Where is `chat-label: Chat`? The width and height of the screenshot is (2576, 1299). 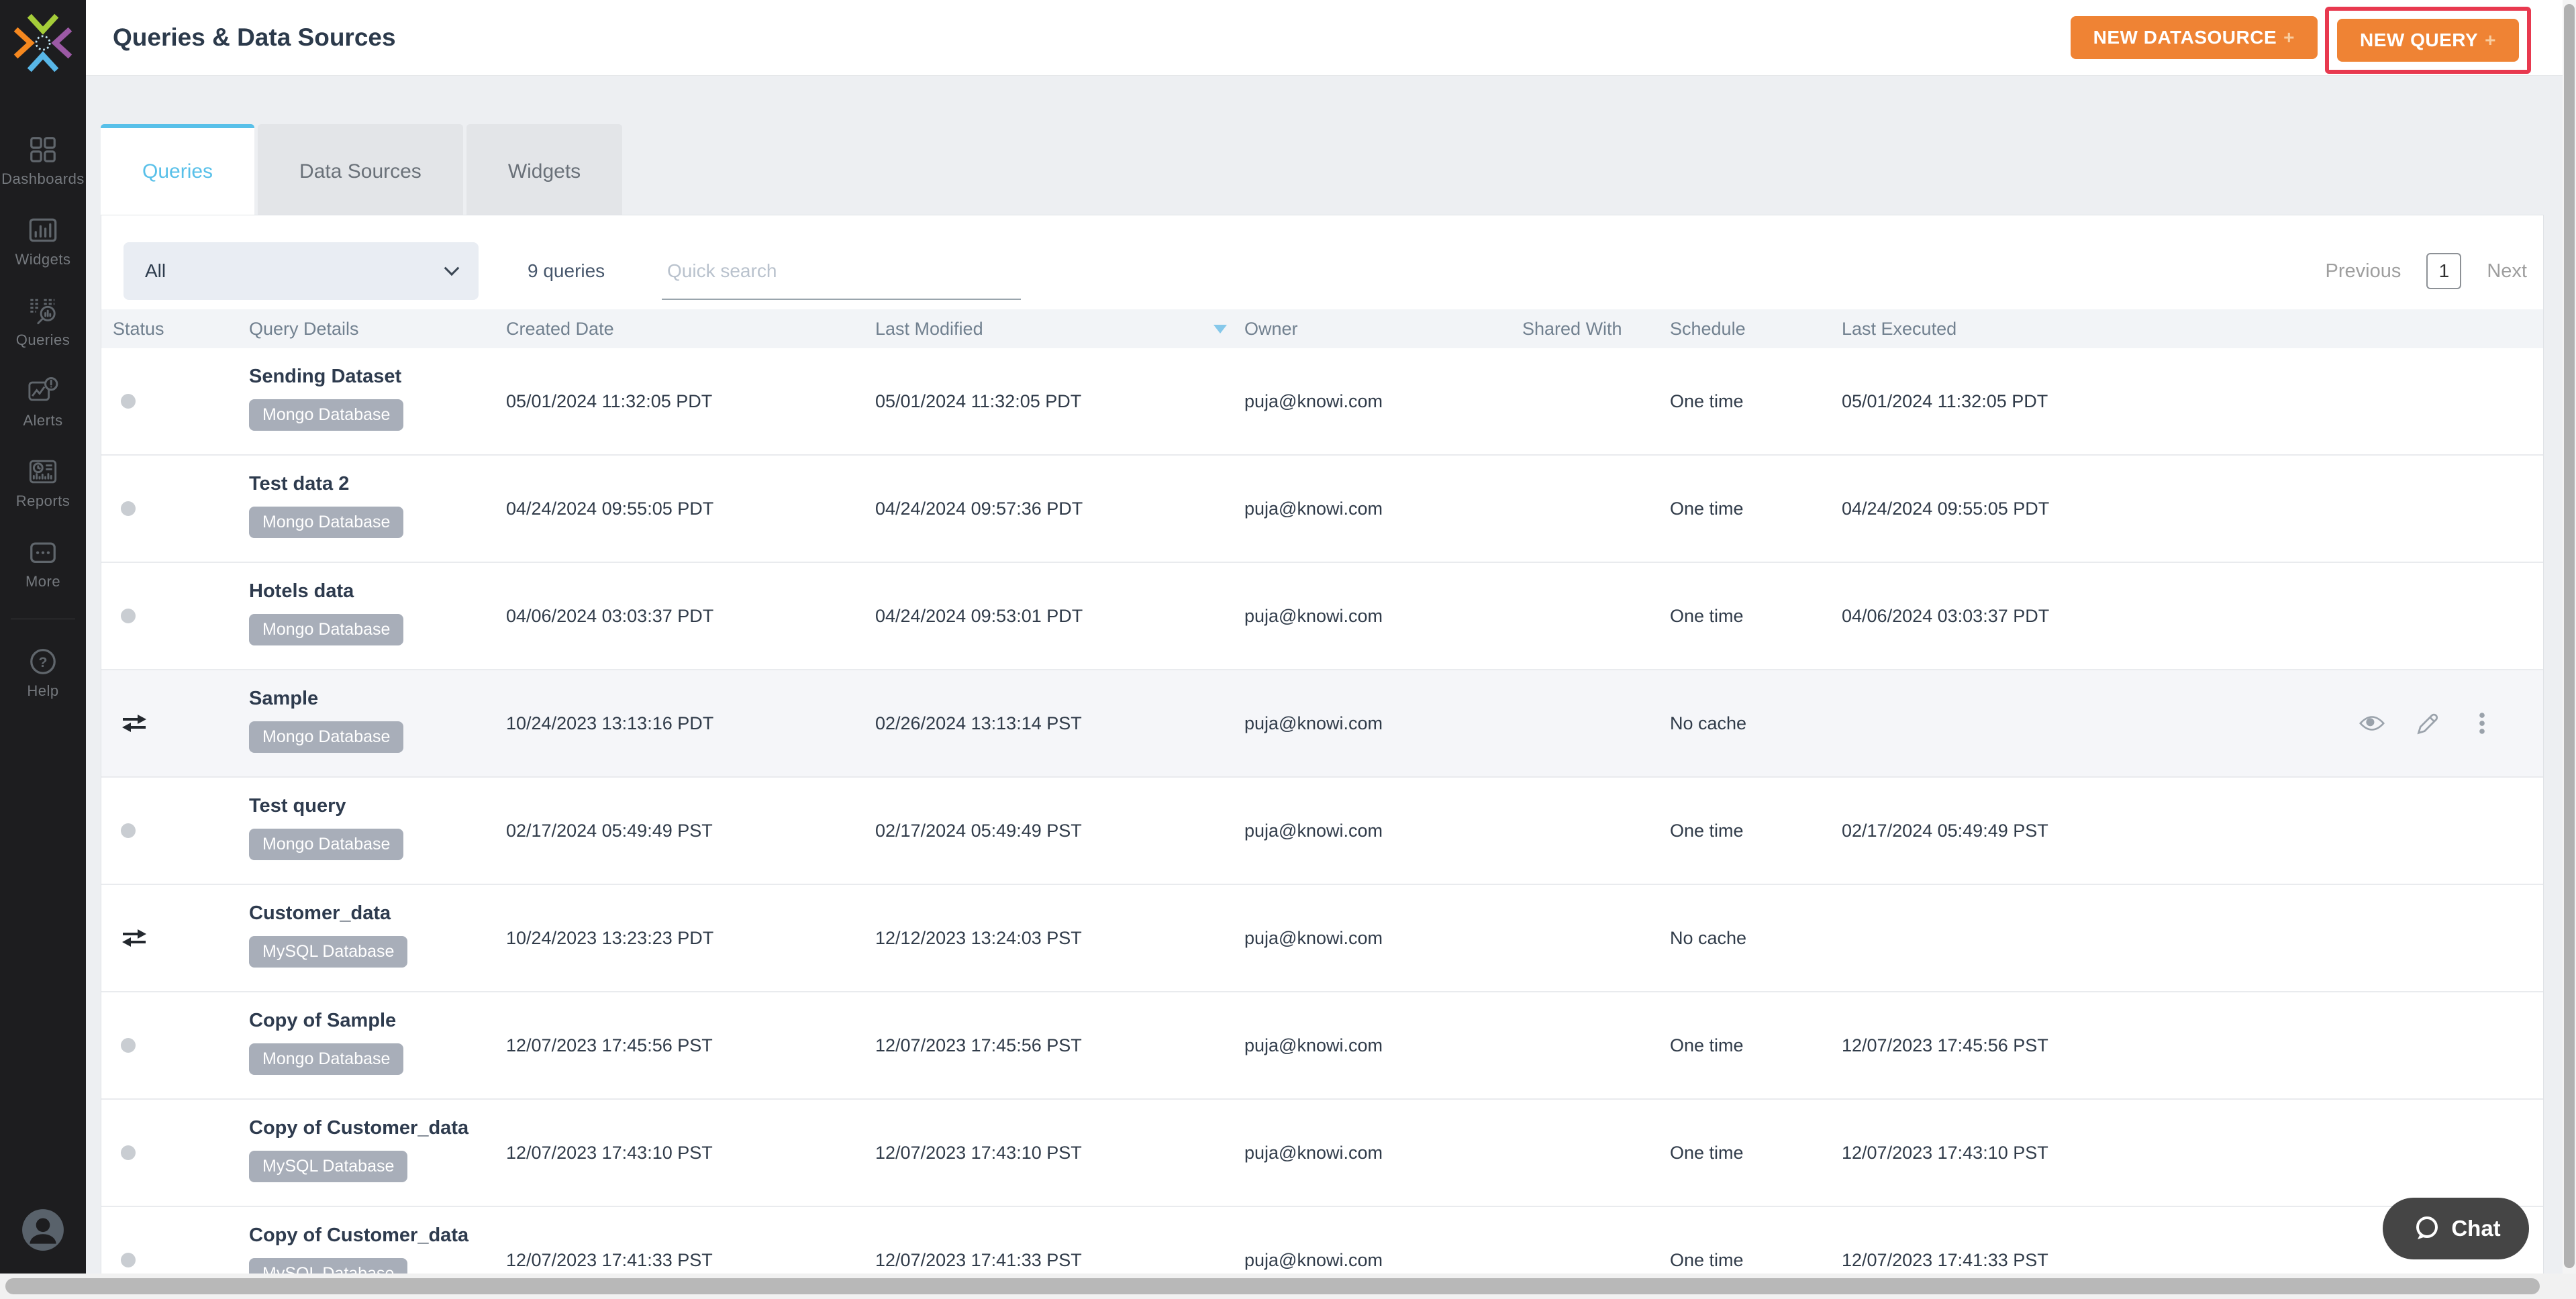
chat-label: Chat is located at coordinates (2476, 1228).